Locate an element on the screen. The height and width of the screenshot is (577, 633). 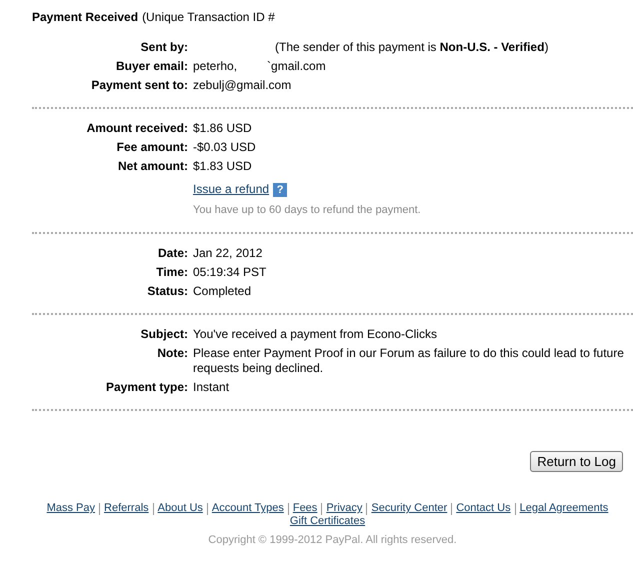
footer-link: Privacy is located at coordinates (344, 508).